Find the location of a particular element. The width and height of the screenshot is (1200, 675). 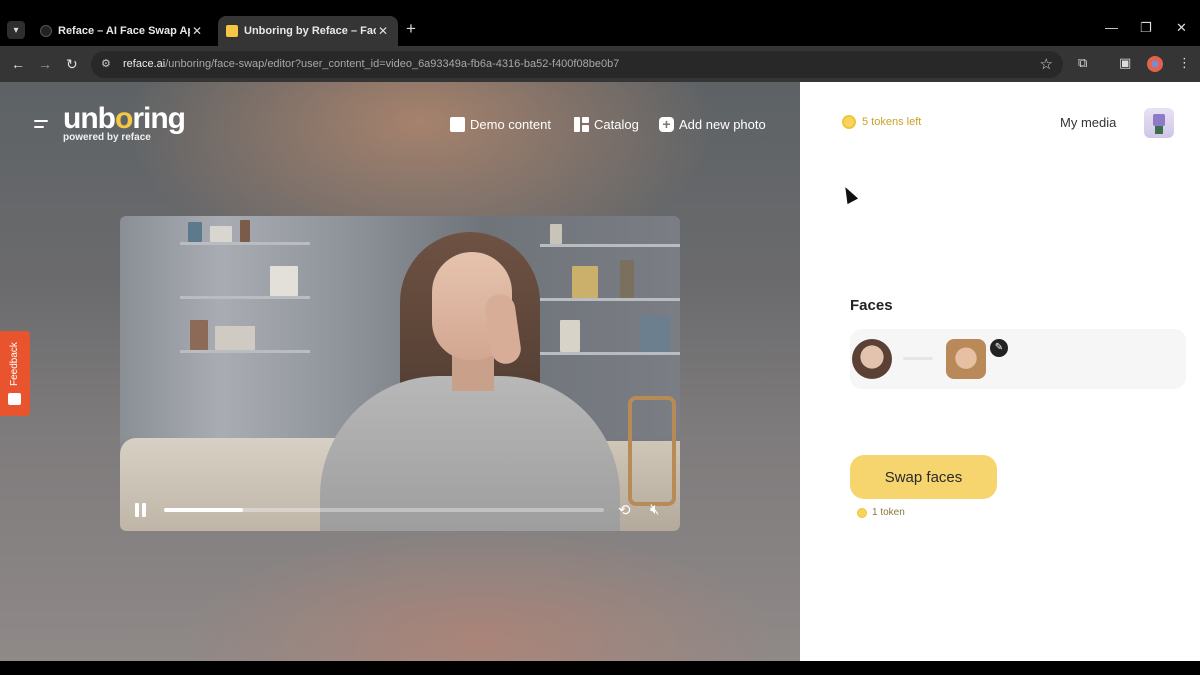

swap-faces-button: Swap faces is located at coordinates (923, 477).